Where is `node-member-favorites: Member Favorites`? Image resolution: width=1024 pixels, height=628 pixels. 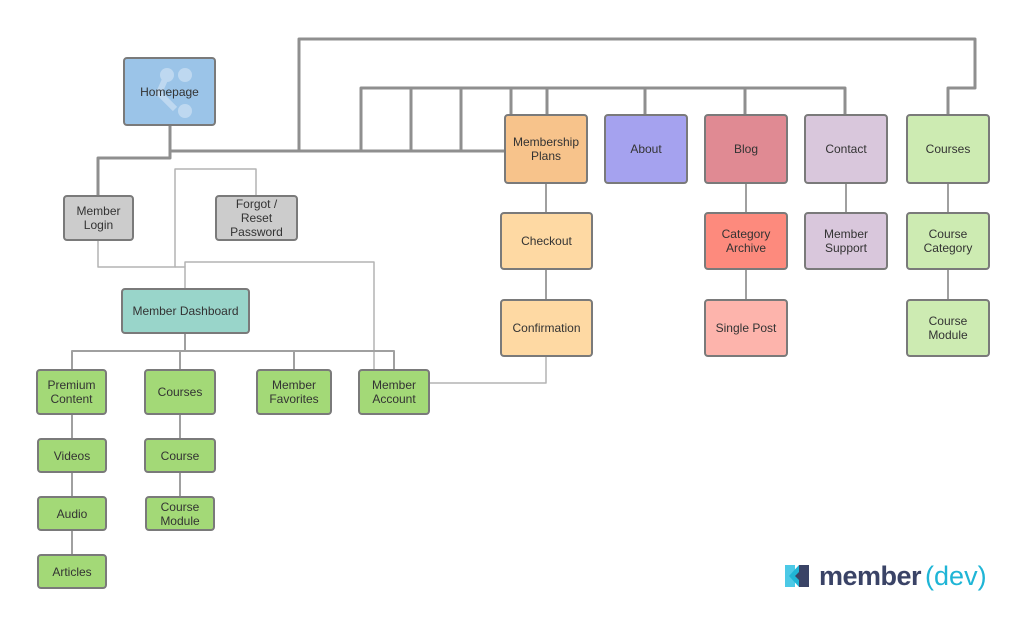
node-member-favorites: Member Favorites is located at coordinates (294, 392).